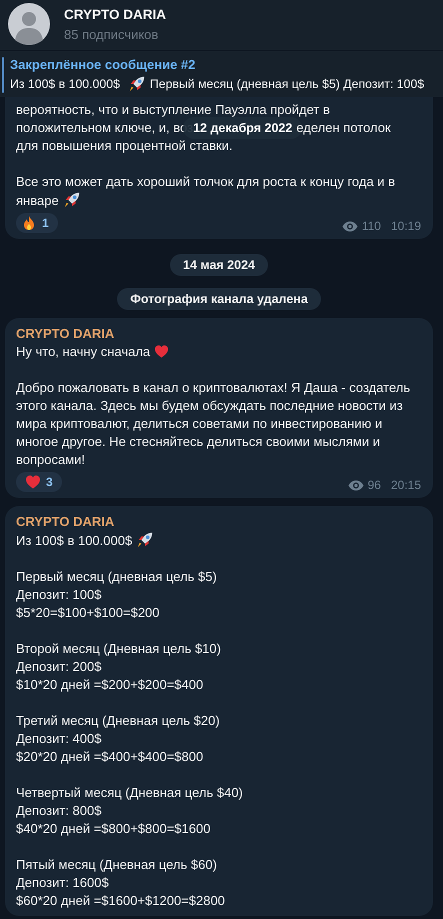 This screenshot has height=919, width=443. Describe the element at coordinates (59, 595) in the screenshot. I see `message-text: Депозит: 100$` at that location.